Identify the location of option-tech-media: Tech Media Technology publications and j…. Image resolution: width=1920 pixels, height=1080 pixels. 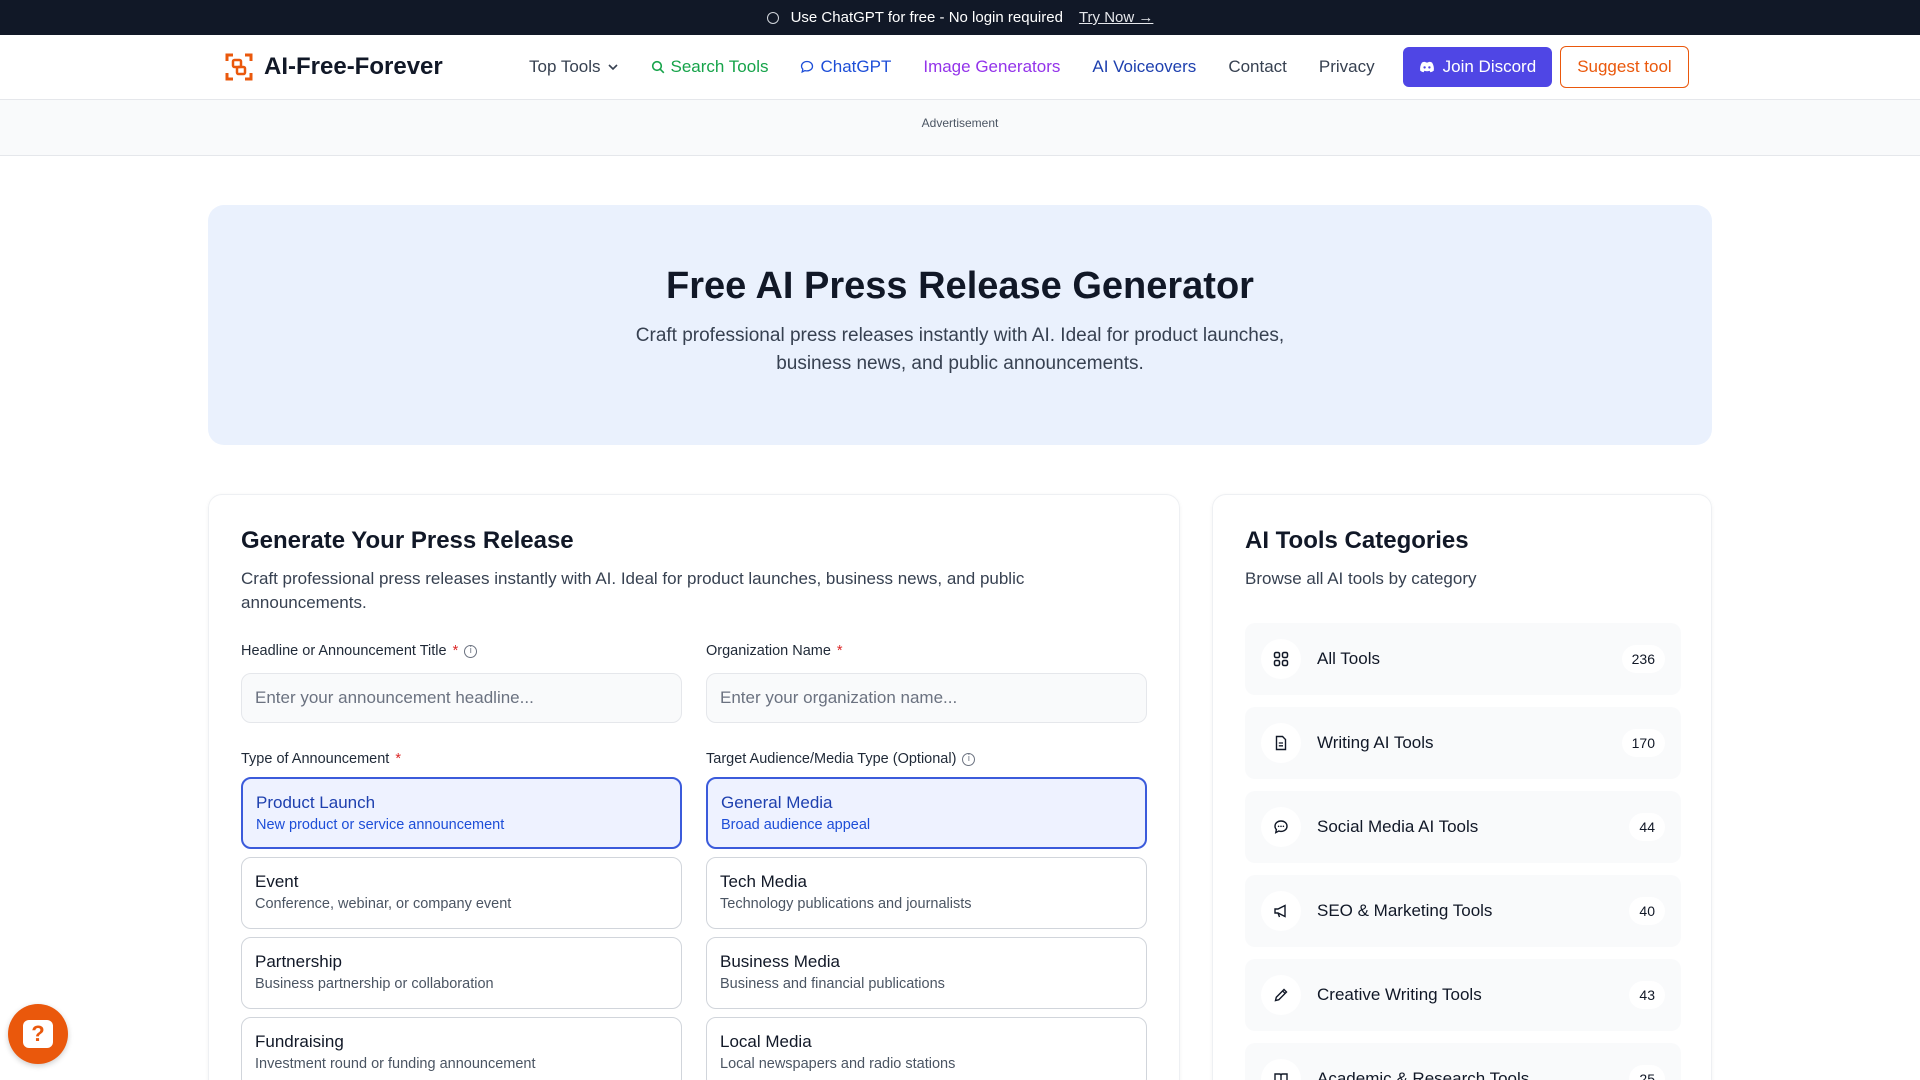
(926, 893).